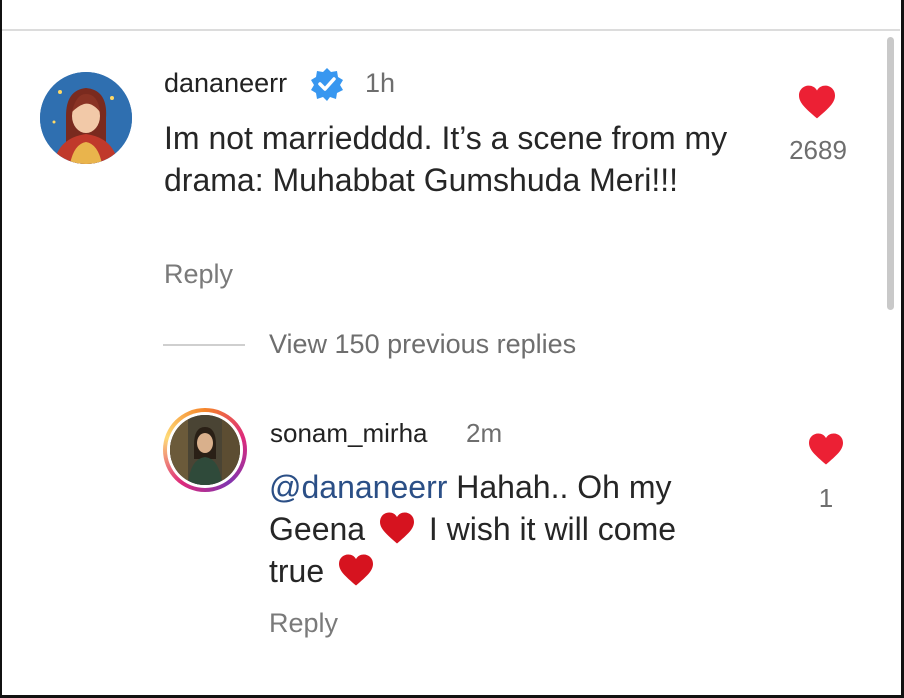 The height and width of the screenshot is (698, 904). I want to click on avatar-sonam-mirha, so click(205, 450).